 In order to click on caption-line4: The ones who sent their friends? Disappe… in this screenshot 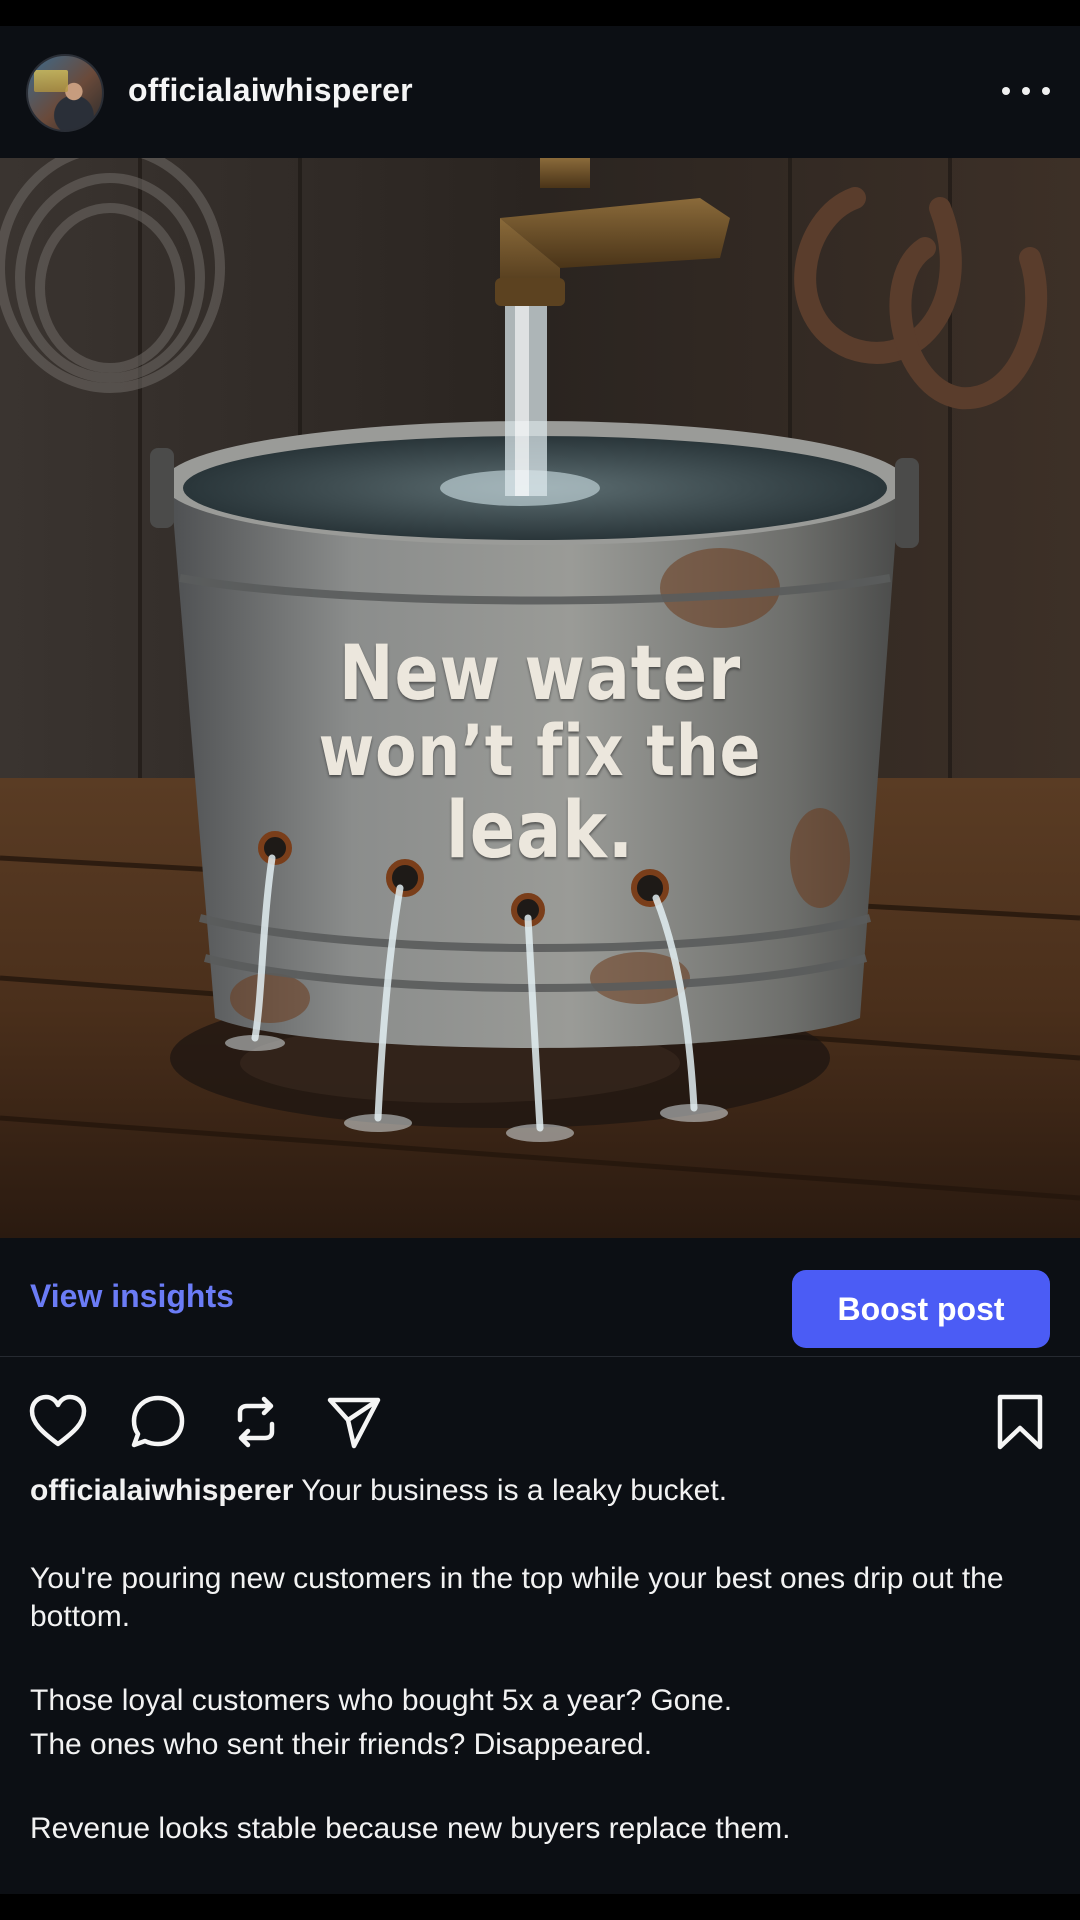, I will do `click(341, 1744)`.